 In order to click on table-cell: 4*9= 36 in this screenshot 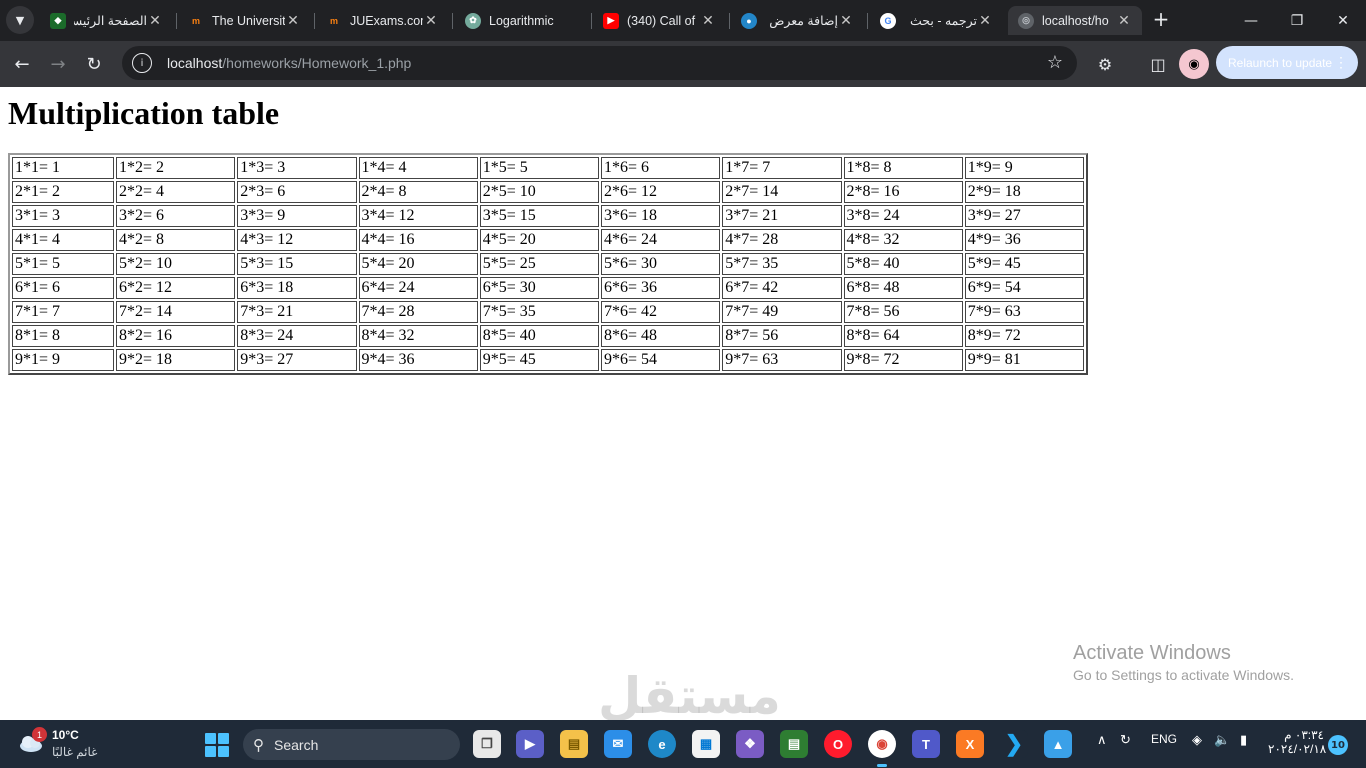, I will do `click(1024, 240)`.